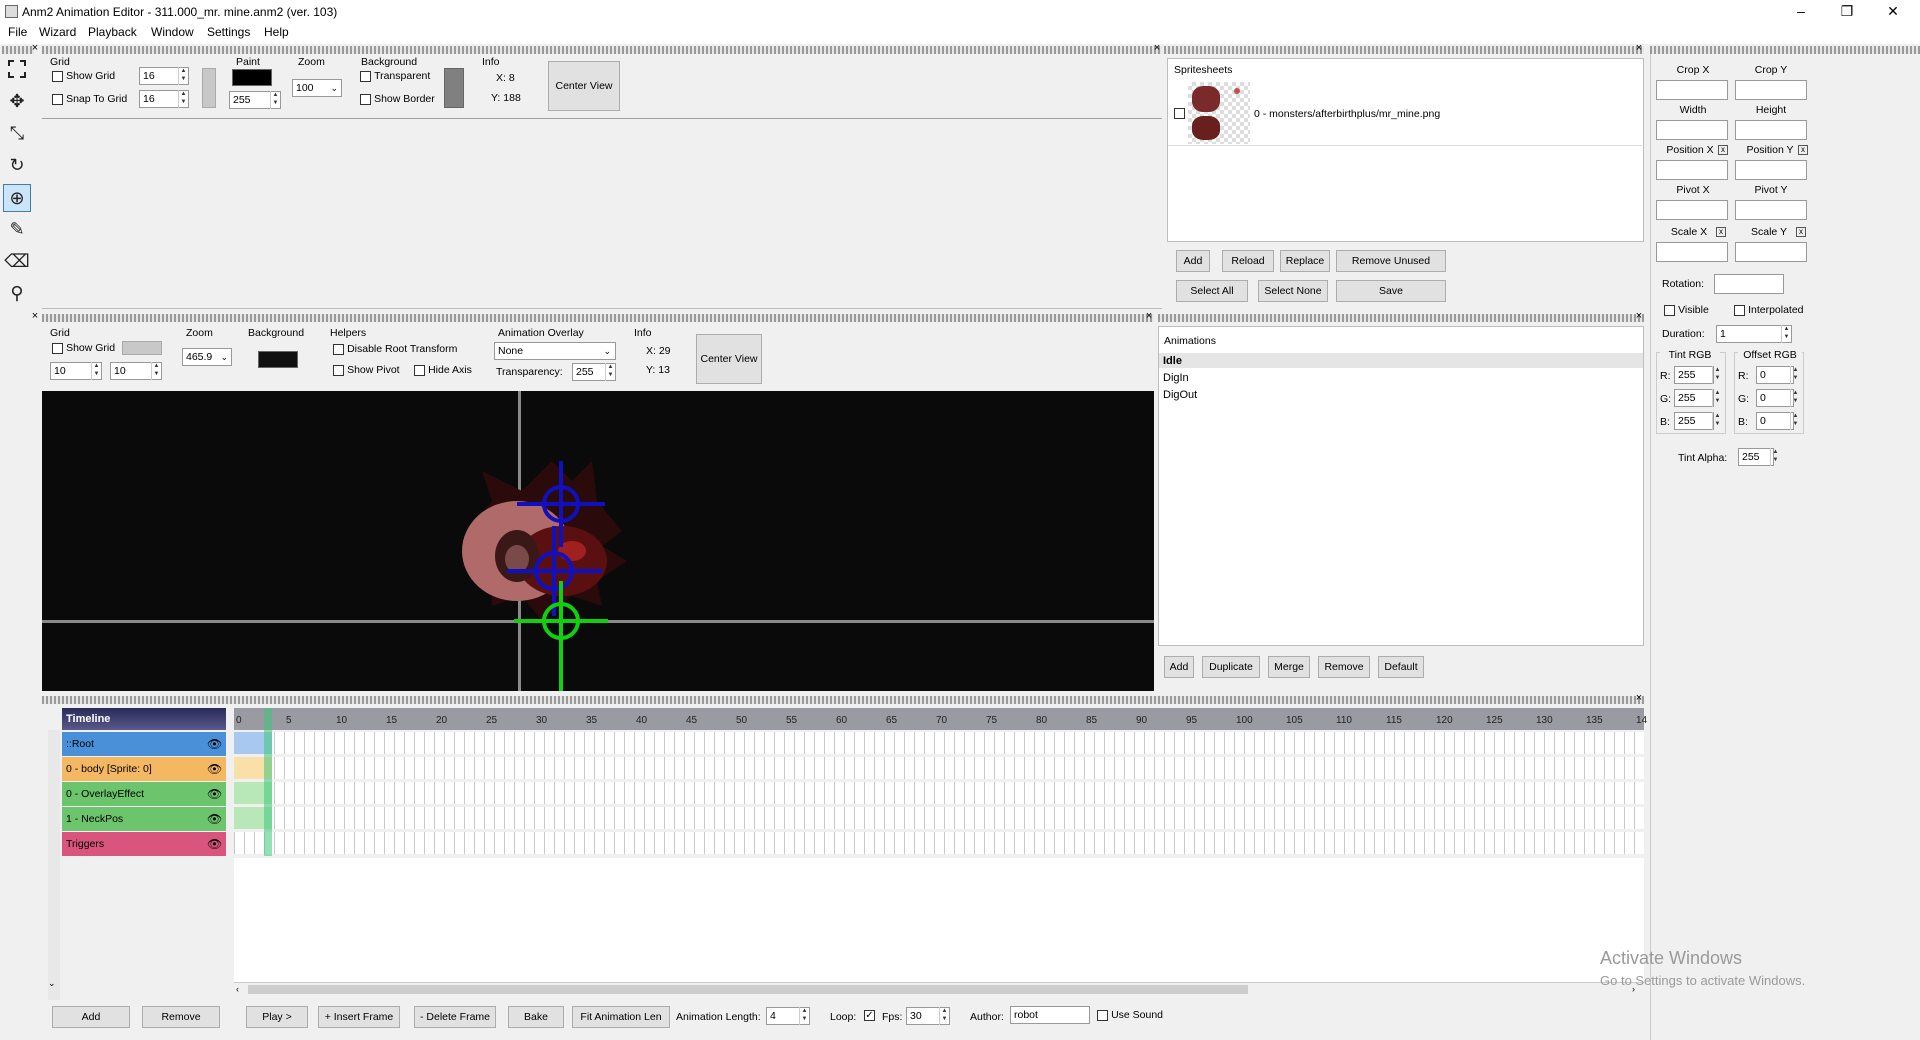 The image size is (1920, 1040). Describe the element at coordinates (1694, 398) in the screenshot. I see `tint-g-input: 255` at that location.